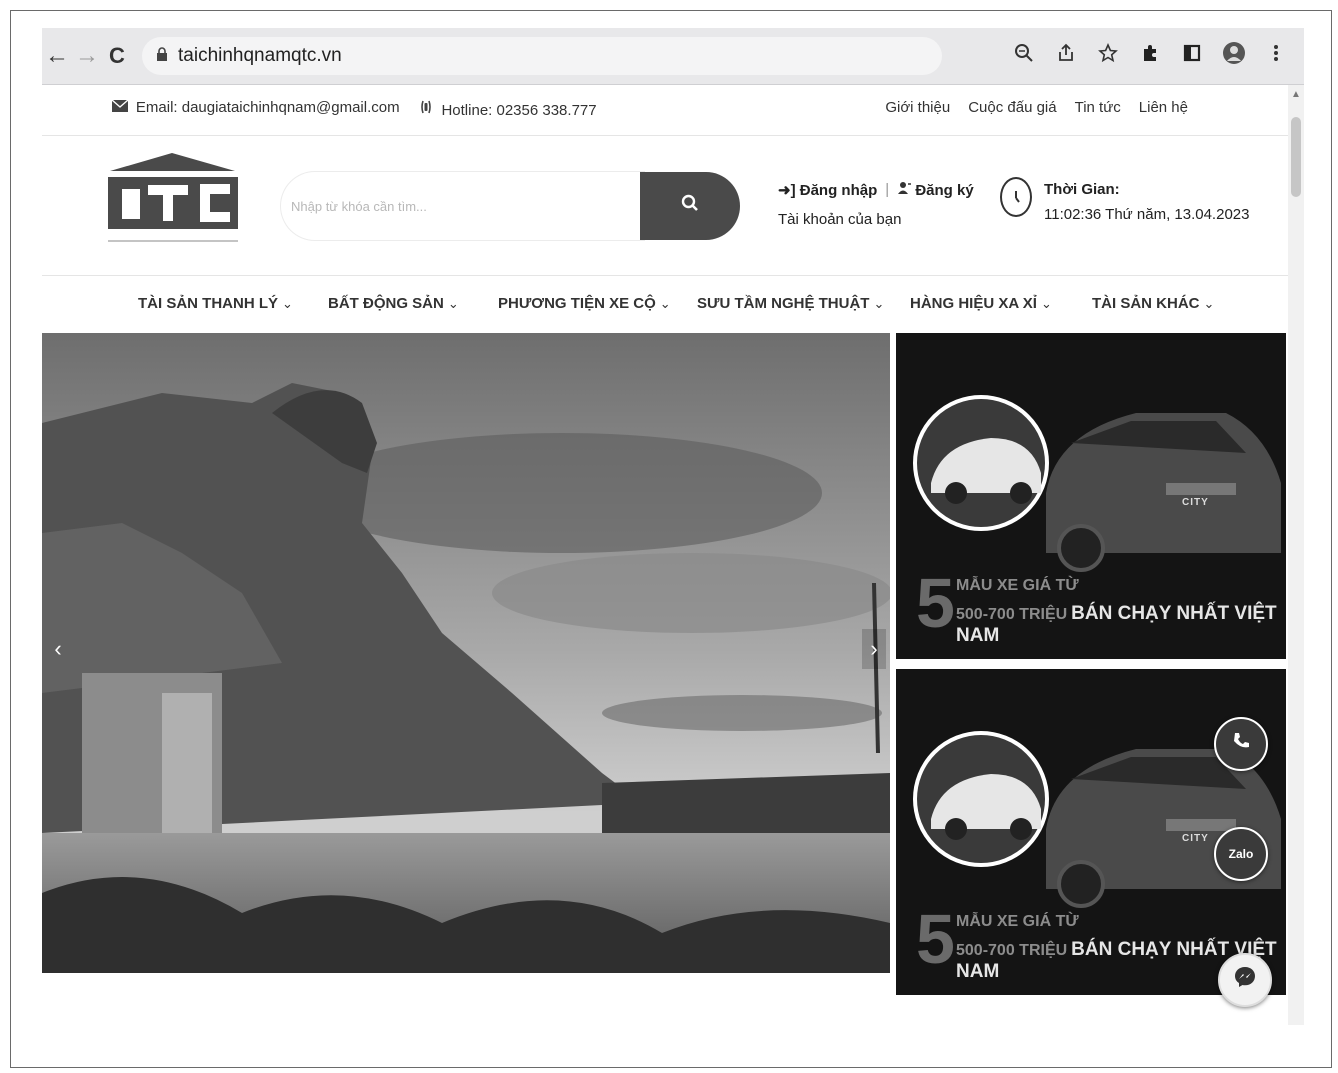  What do you see at coordinates (876, 219) in the screenshot?
I see `account-label: Tài khoản của bạn` at bounding box center [876, 219].